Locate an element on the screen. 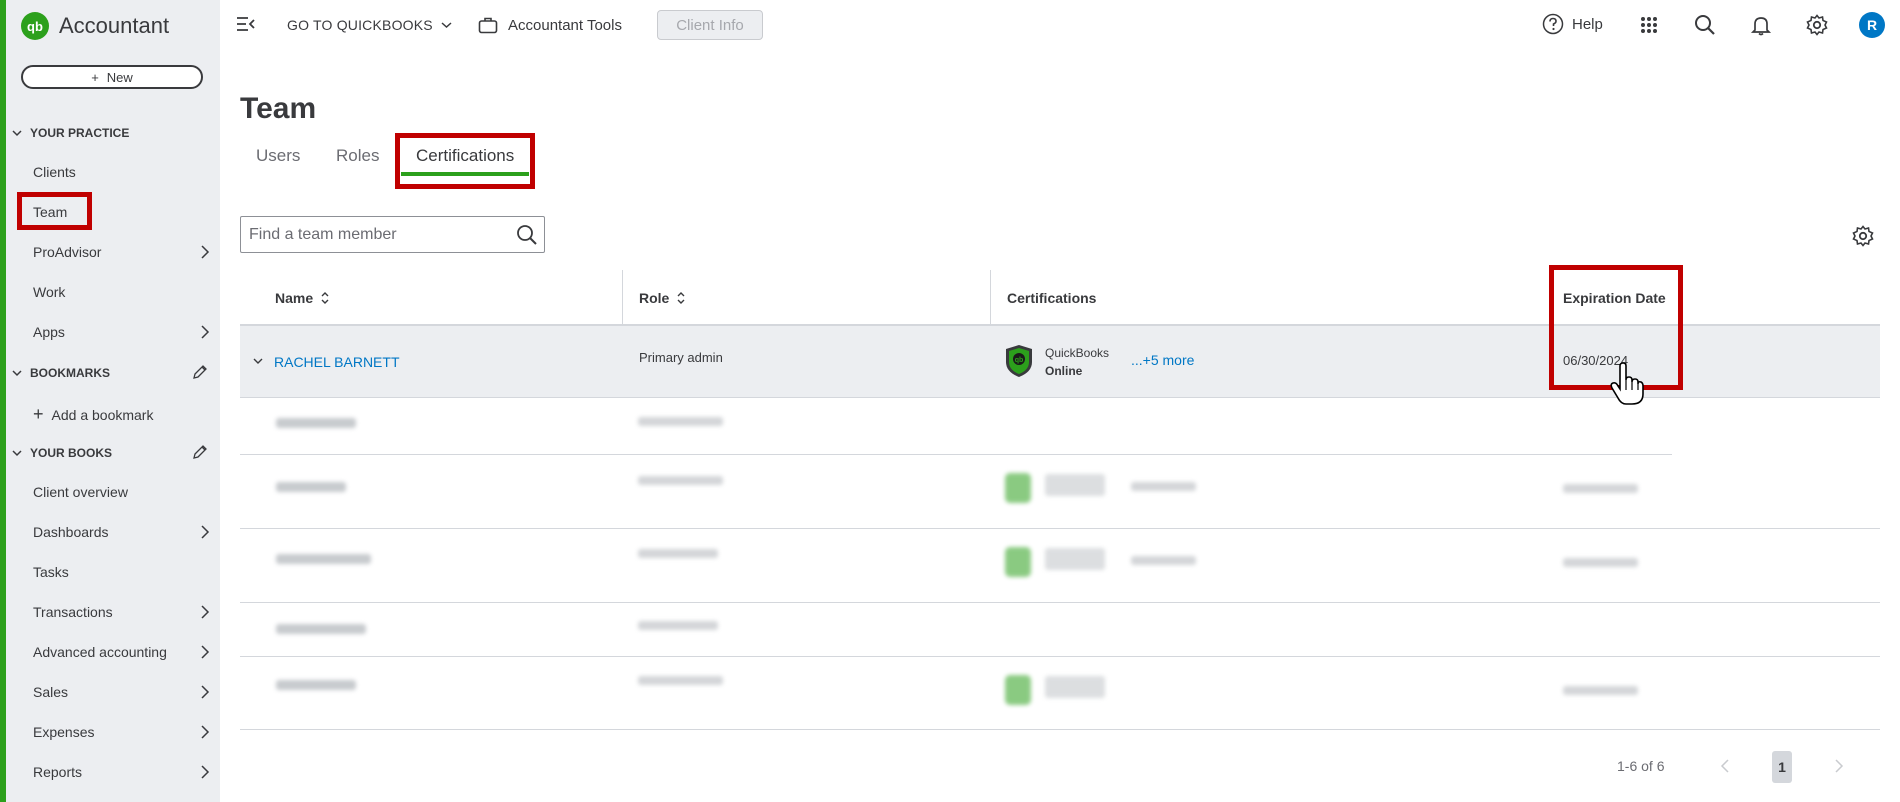 The width and height of the screenshot is (1900, 802). section-your-practice: YOUR PRACTICE is located at coordinates (70, 133).